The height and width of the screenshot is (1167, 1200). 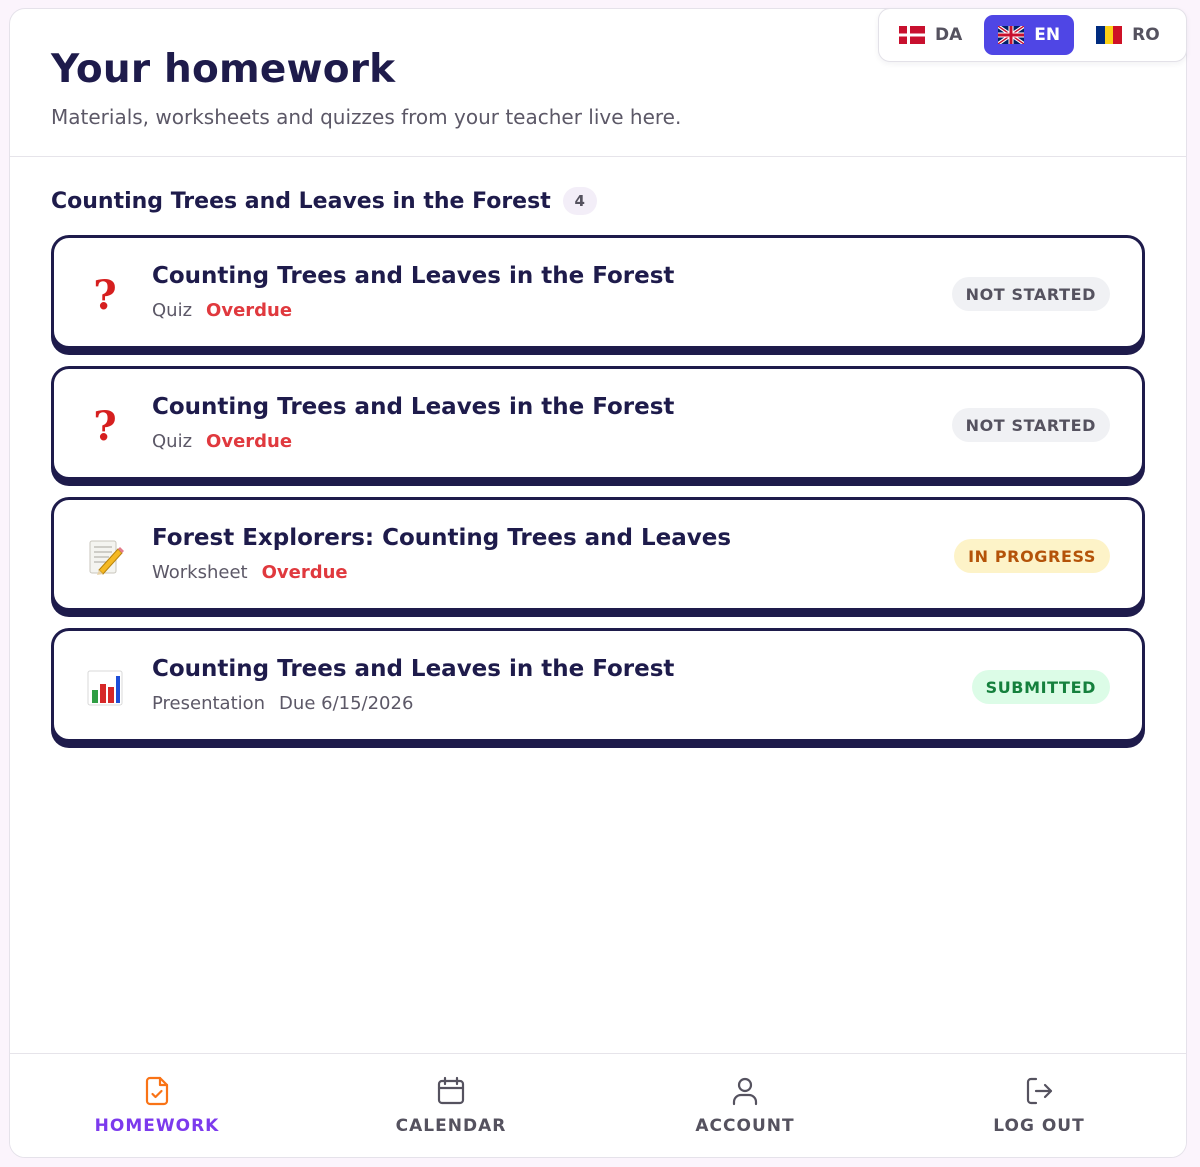 What do you see at coordinates (157, 1091) in the screenshot?
I see `homework-file-check-icon` at bounding box center [157, 1091].